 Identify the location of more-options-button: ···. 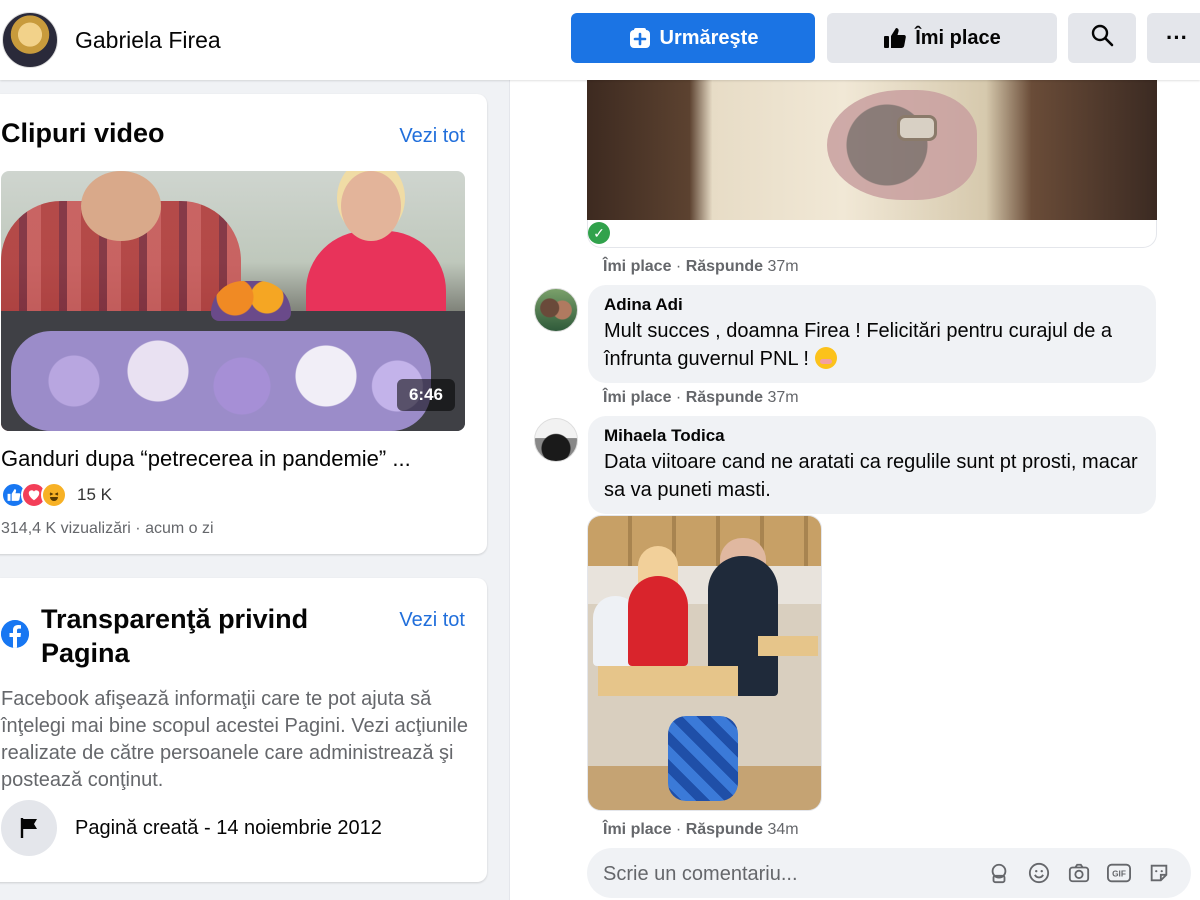
(1173, 38).